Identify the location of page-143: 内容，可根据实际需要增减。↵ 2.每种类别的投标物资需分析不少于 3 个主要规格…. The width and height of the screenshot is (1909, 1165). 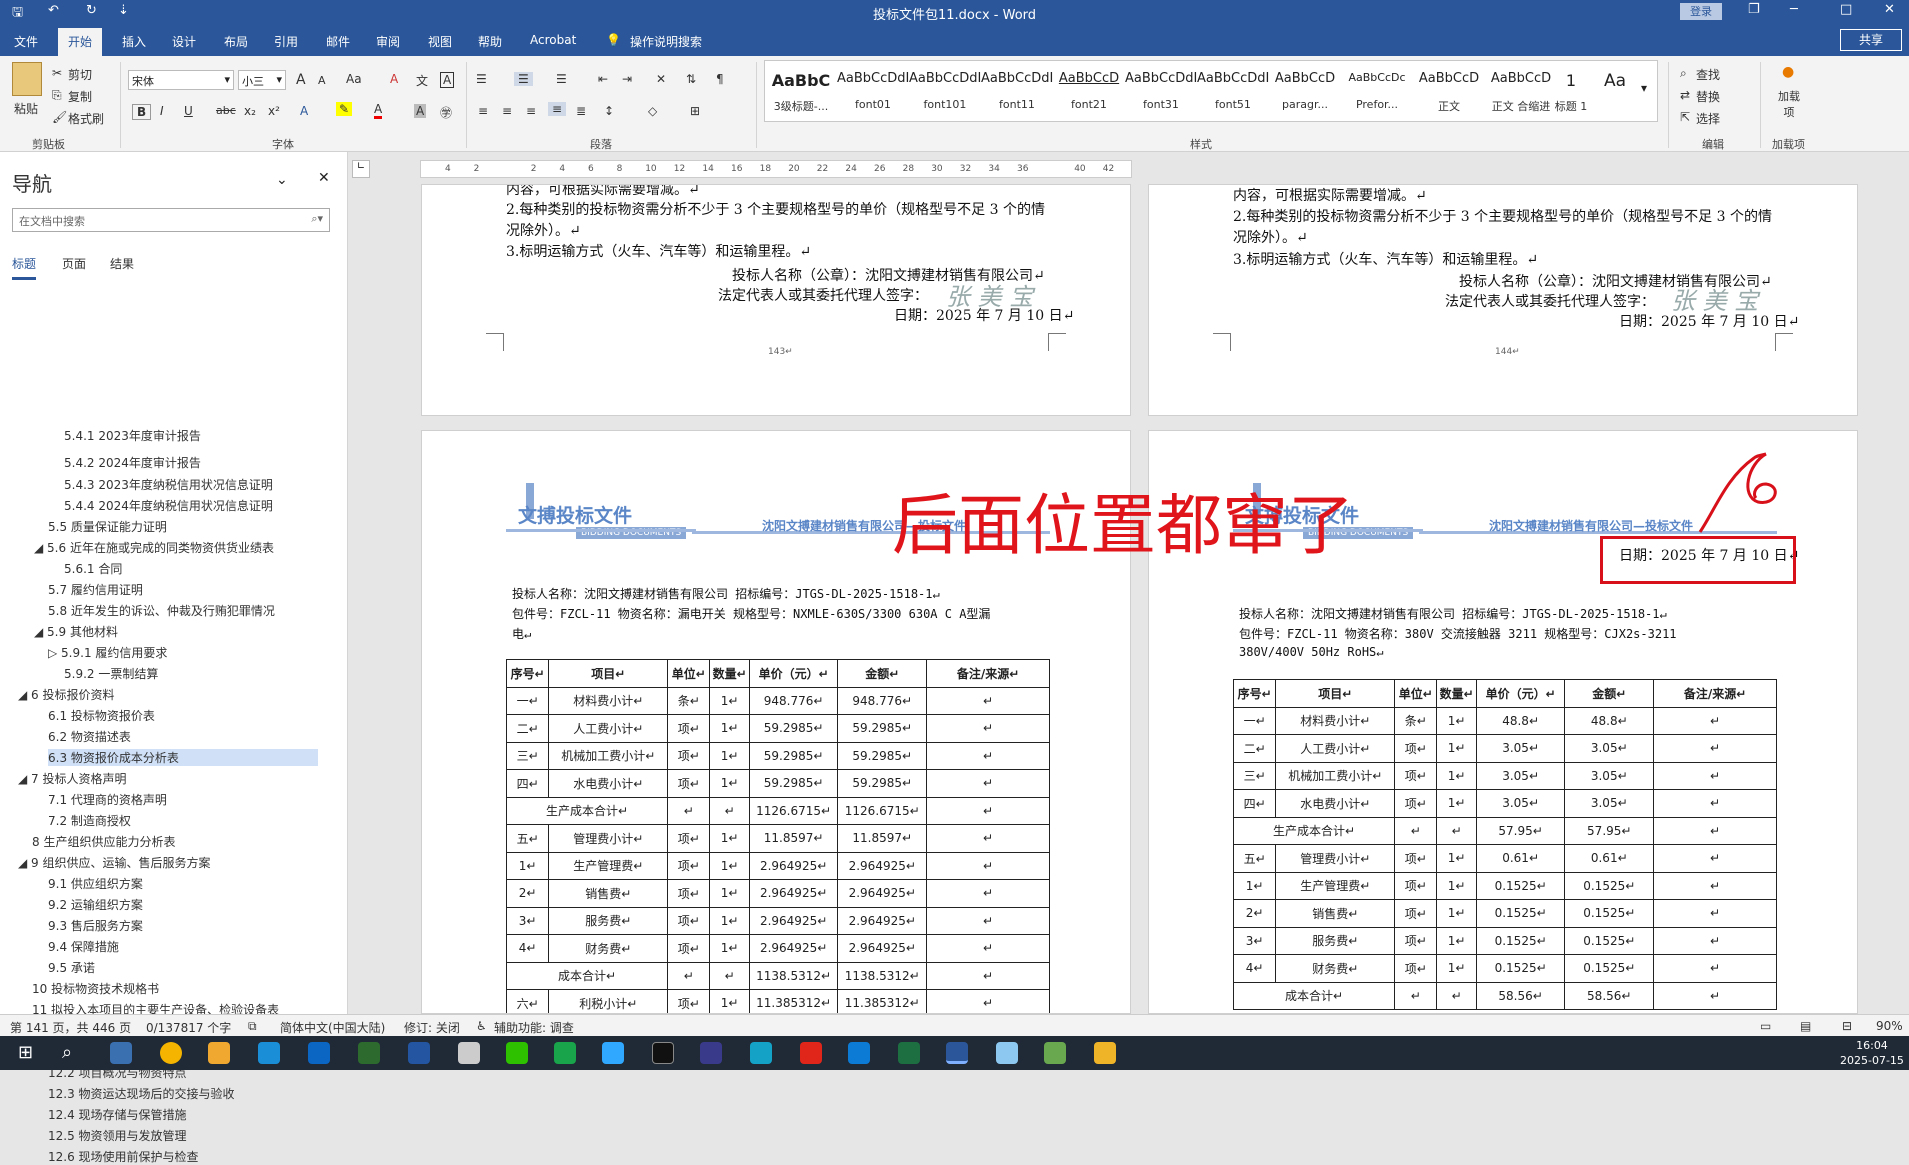
(776, 300).